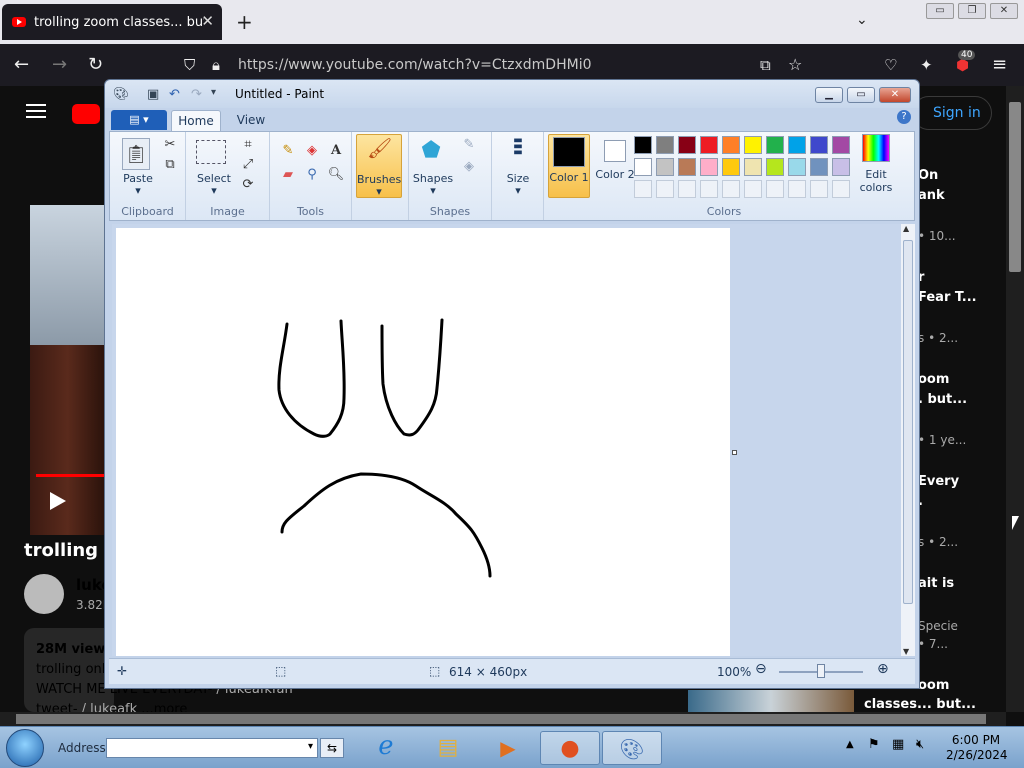 This screenshot has width=1024, height=768. Describe the element at coordinates (248, 165) in the screenshot. I see `resize-icon: ⤢` at that location.